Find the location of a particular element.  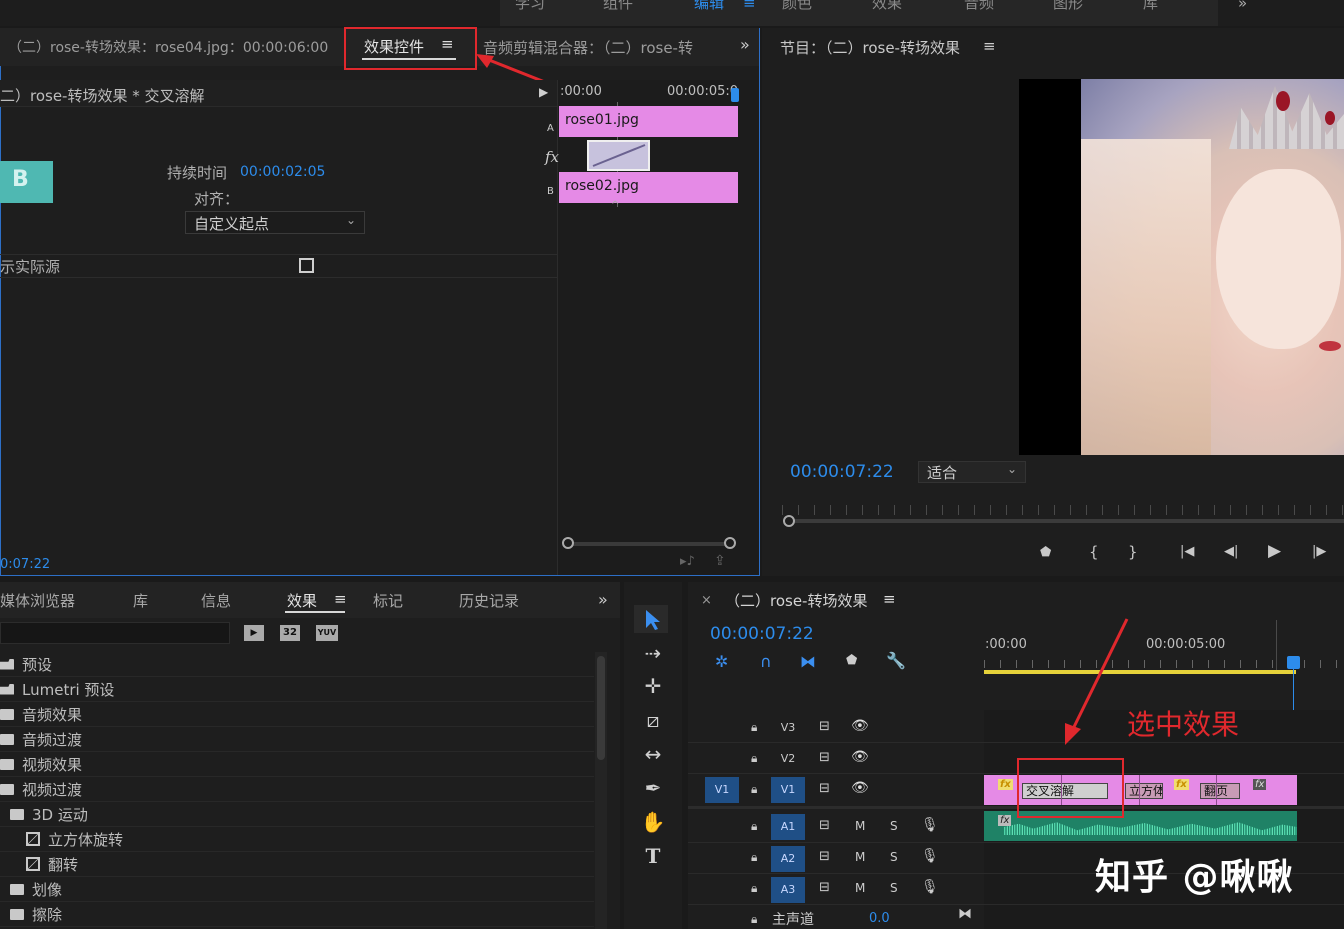

effects-tree-item: 视频过渡 is located at coordinates (297, 789).